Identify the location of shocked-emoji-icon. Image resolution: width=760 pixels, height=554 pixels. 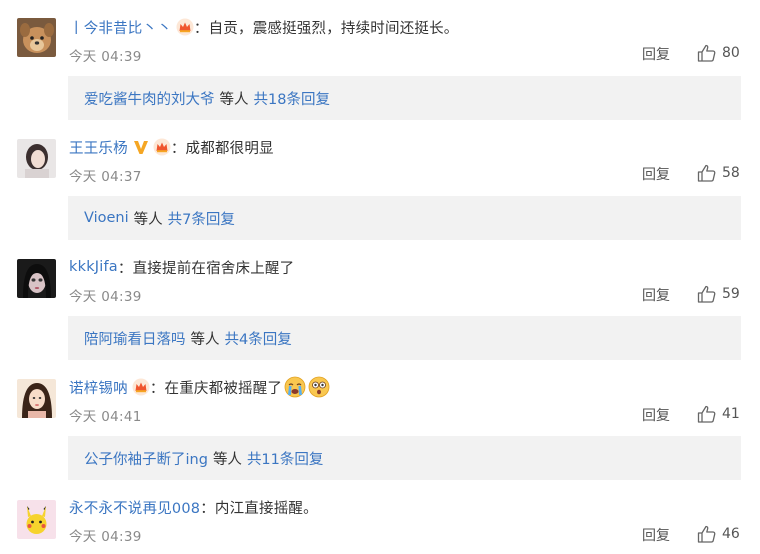
(319, 387).